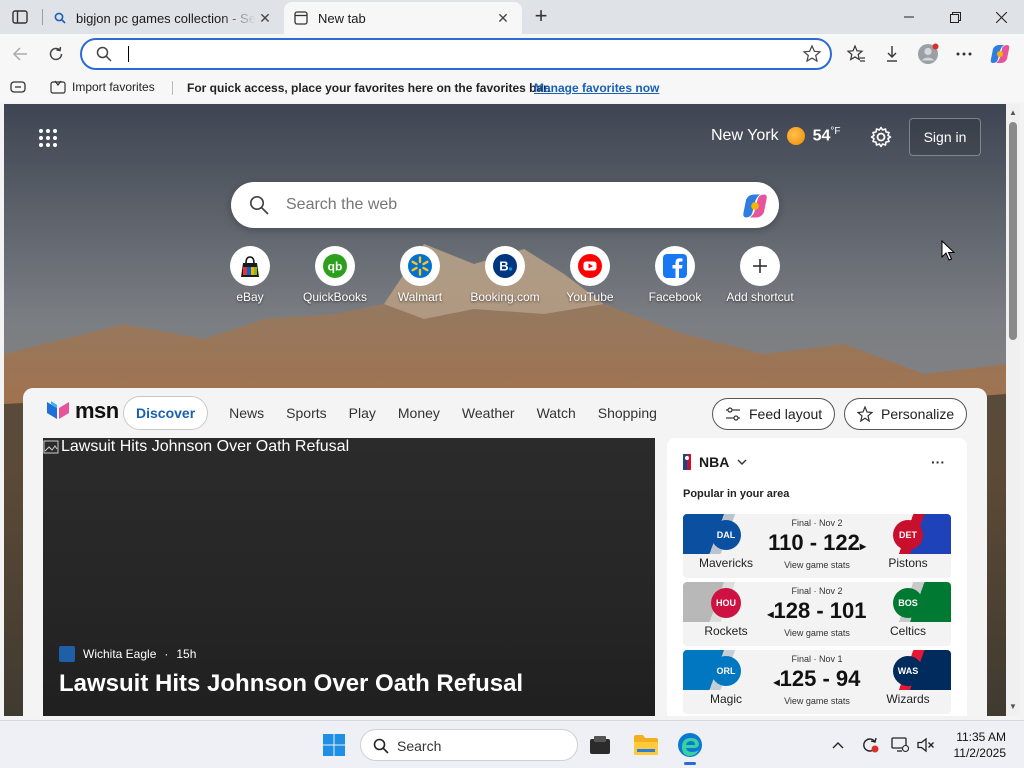  I want to click on game-score: 110 - 122▸, so click(817, 543).